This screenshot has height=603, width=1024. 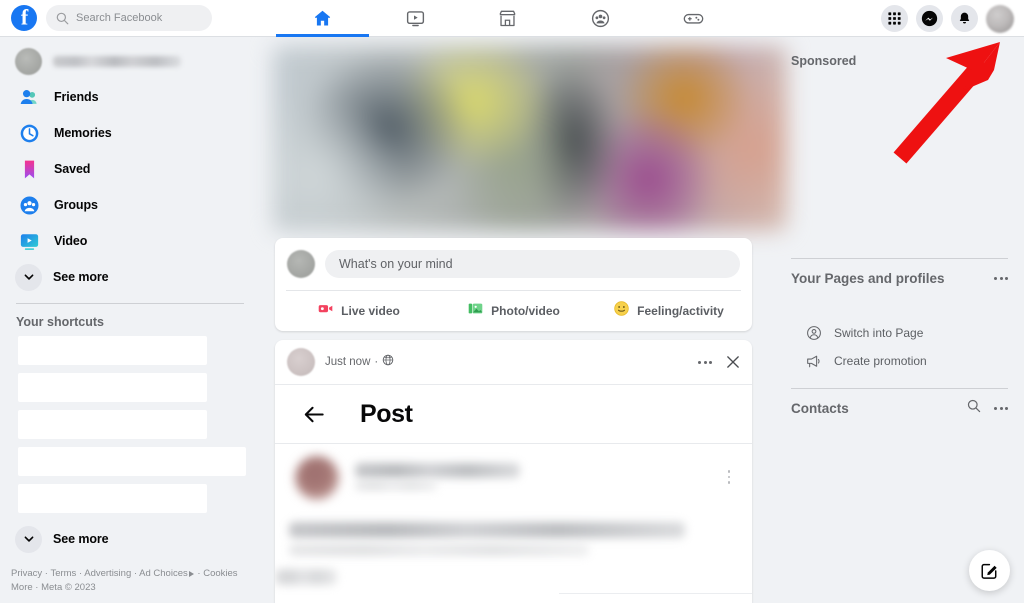 I want to click on tab-home, so click(x=322, y=18).